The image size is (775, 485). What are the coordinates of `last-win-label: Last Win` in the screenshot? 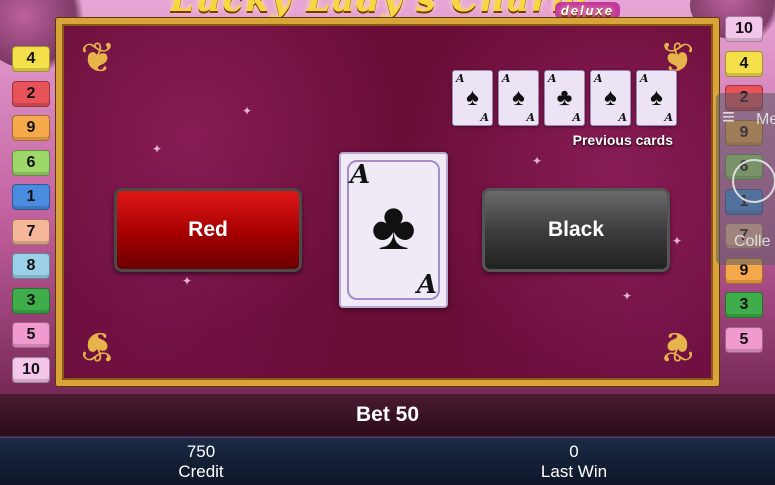 It's located at (574, 471).